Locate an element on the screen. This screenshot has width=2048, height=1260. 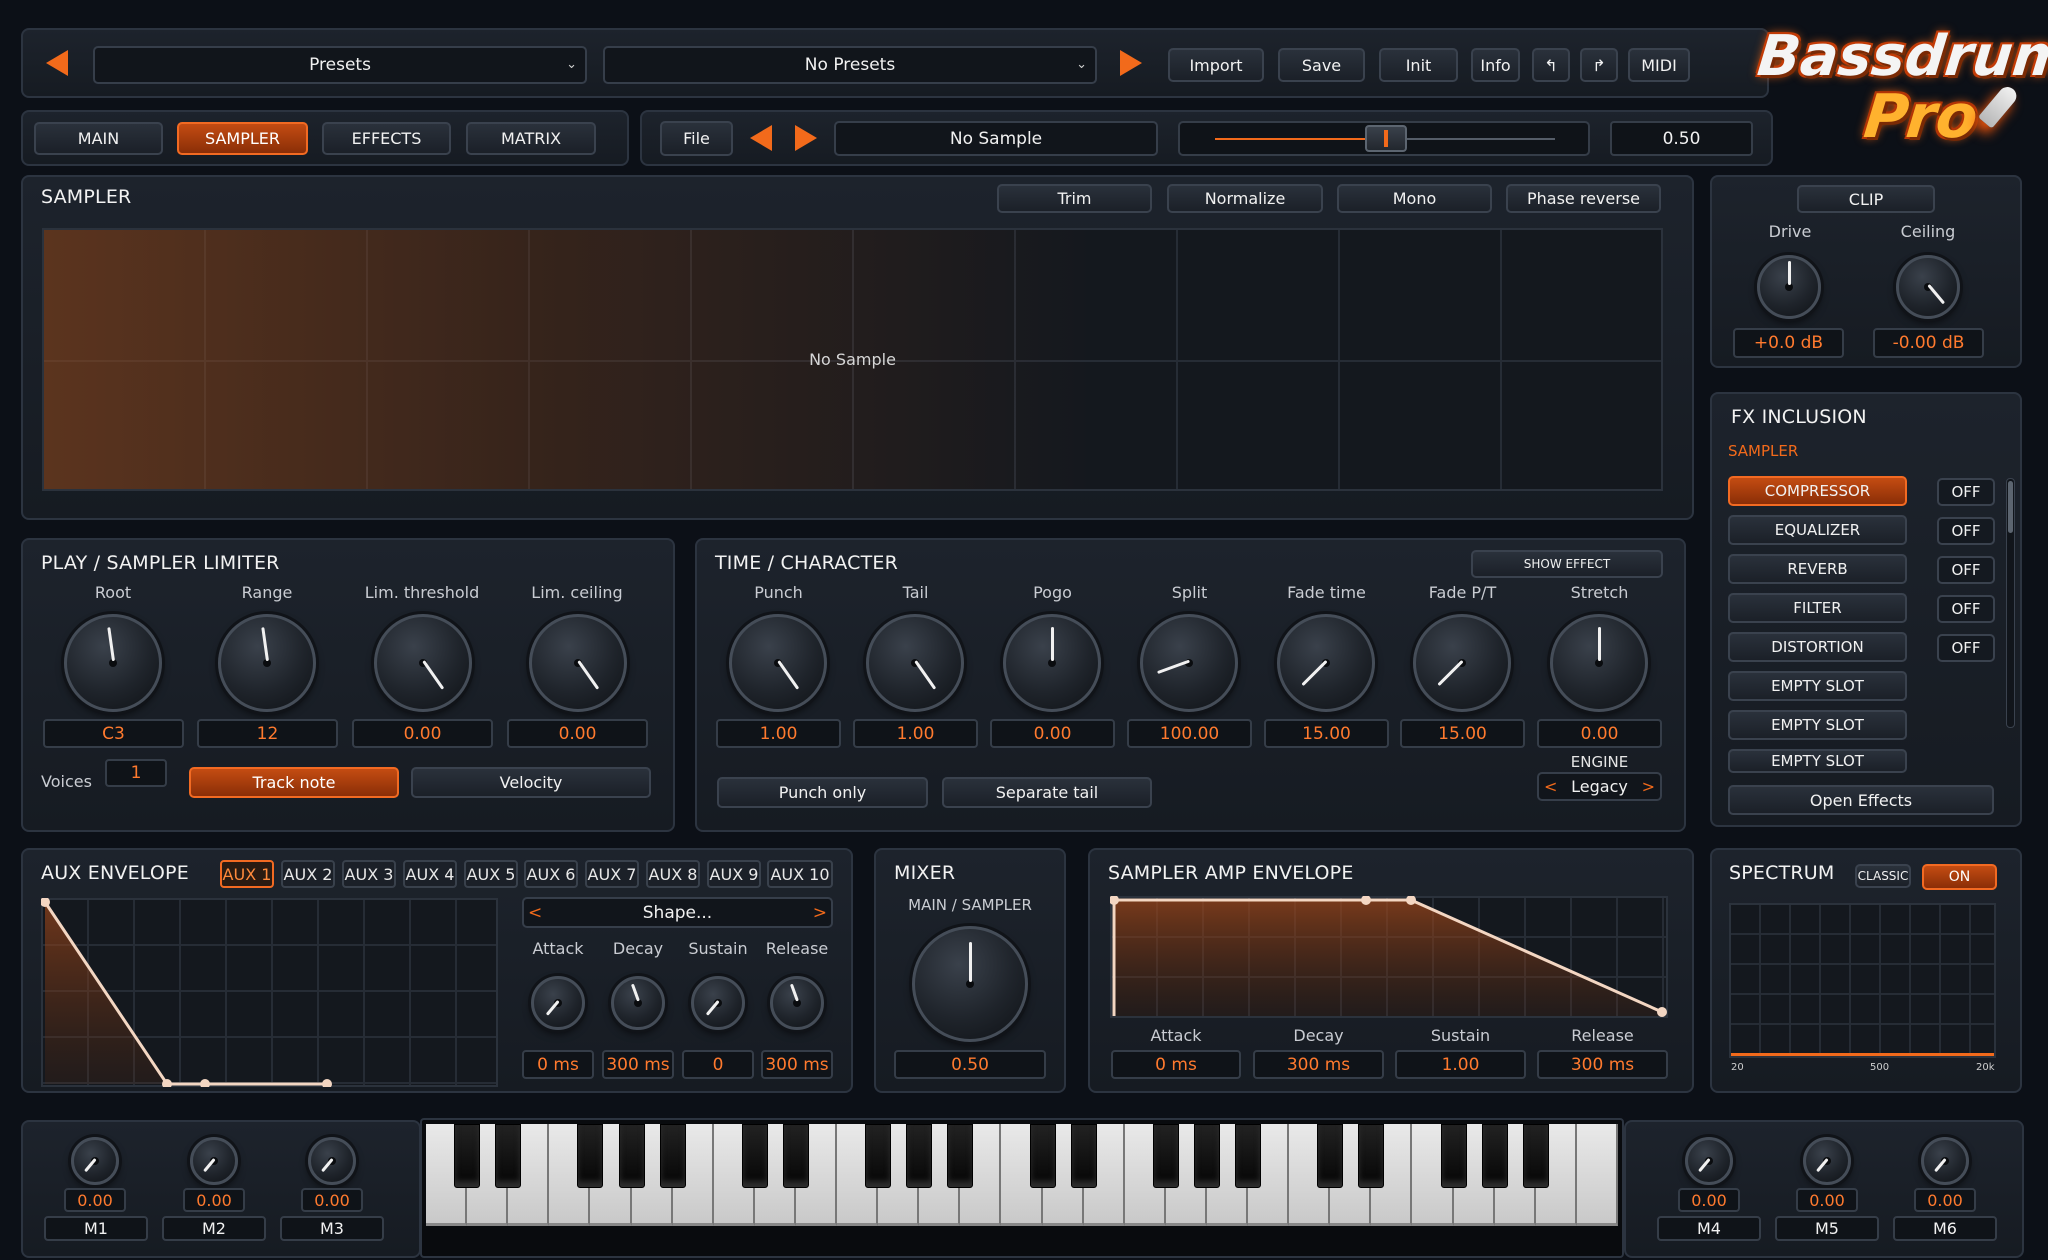
info-button: Info is located at coordinates (1495, 65).